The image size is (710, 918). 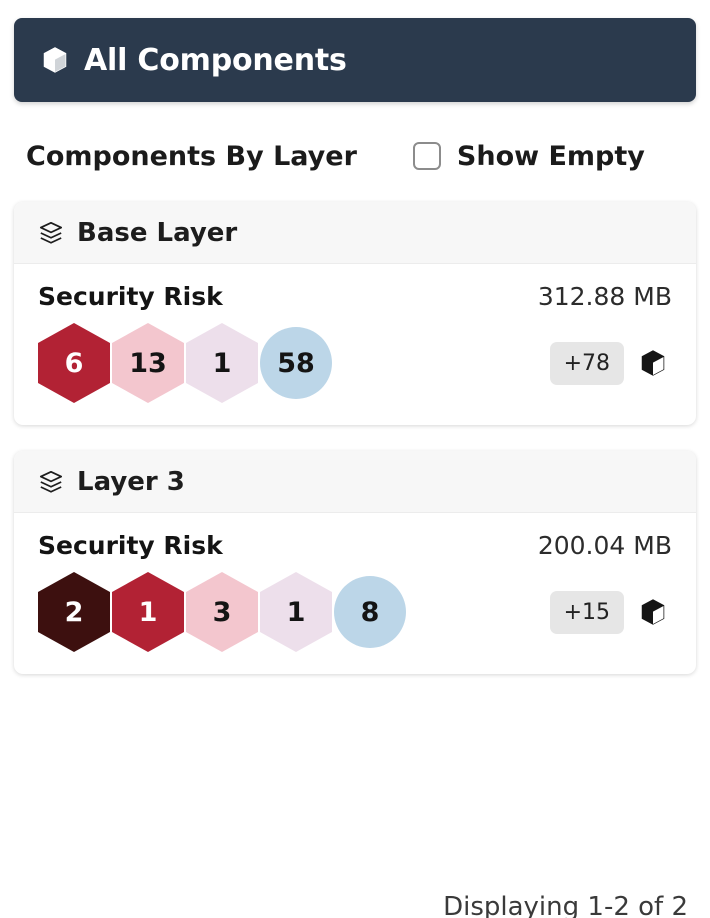 I want to click on show-empty-toggle: Show Empty, so click(x=528, y=156).